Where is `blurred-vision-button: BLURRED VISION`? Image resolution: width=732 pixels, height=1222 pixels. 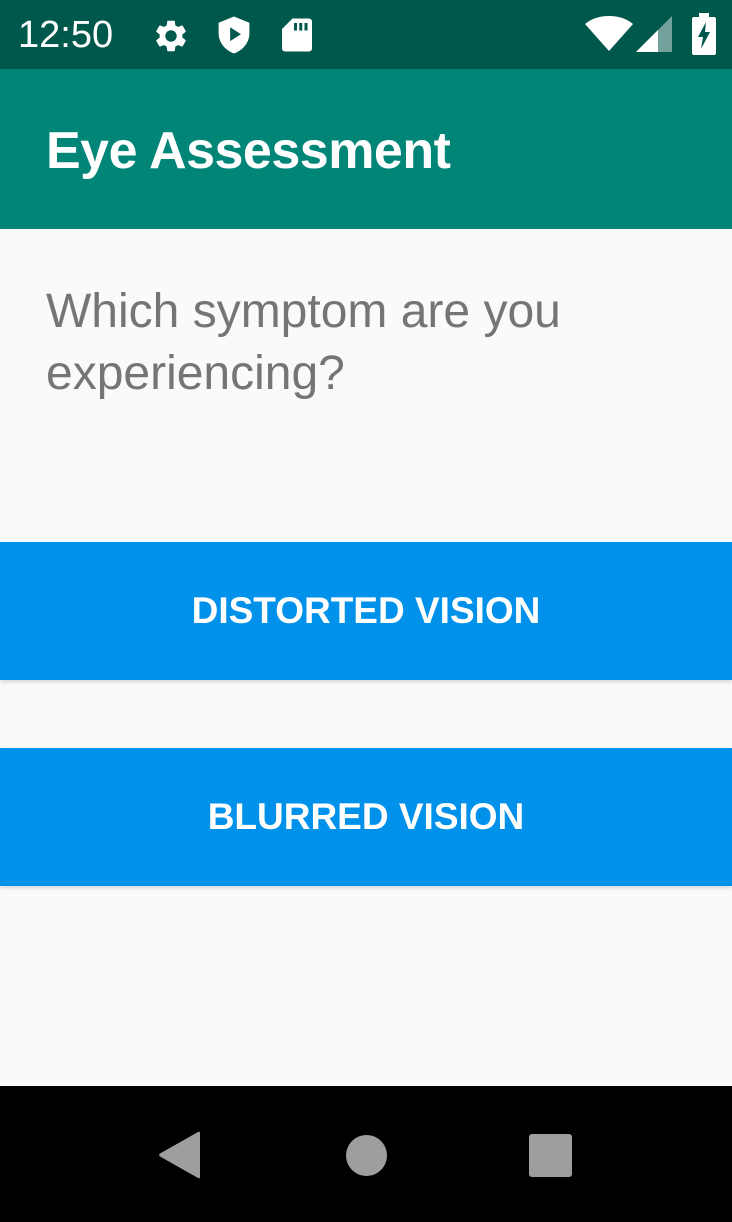 blurred-vision-button: BLURRED VISION is located at coordinates (366, 817).